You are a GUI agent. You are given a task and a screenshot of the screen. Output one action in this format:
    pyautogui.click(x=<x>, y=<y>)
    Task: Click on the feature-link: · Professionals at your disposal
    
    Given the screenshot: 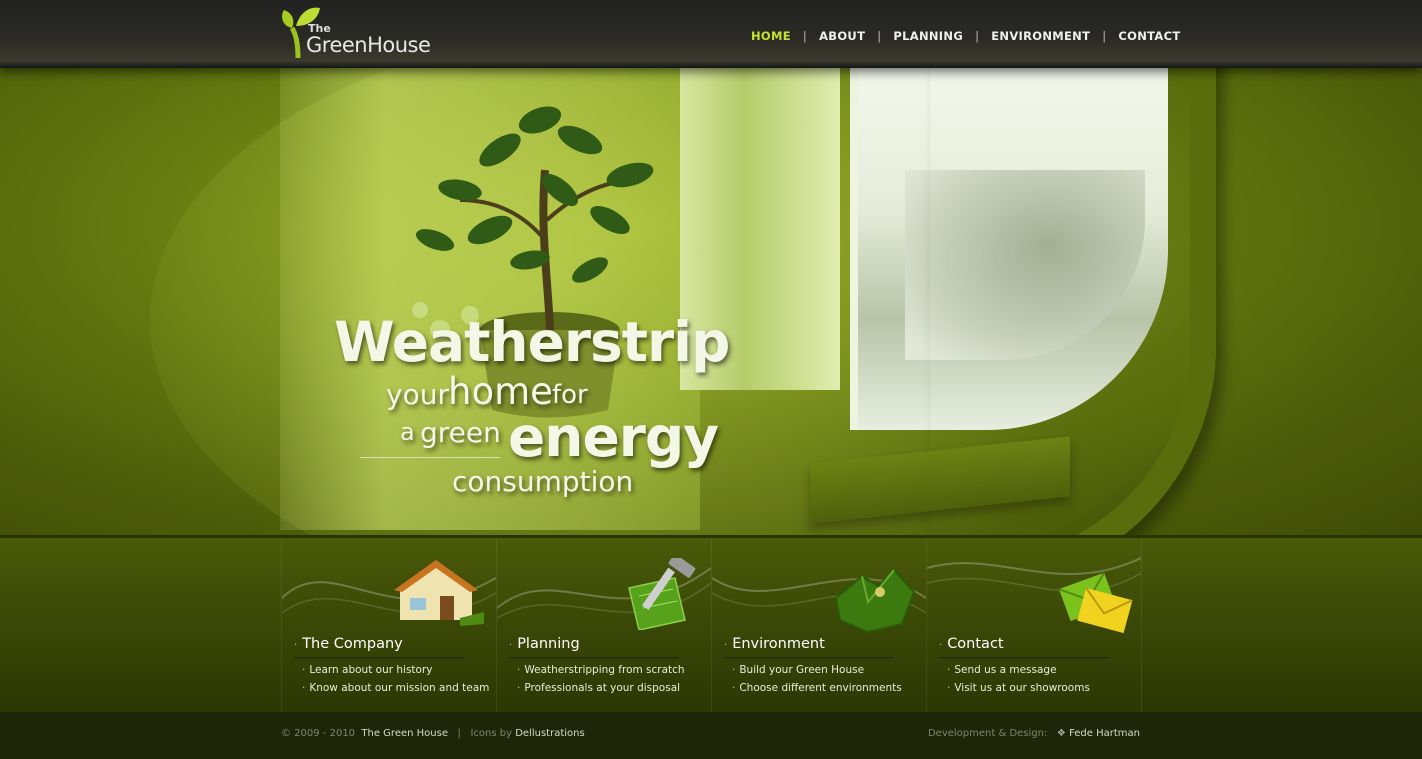 What is the action you would take?
    pyautogui.click(x=598, y=688)
    